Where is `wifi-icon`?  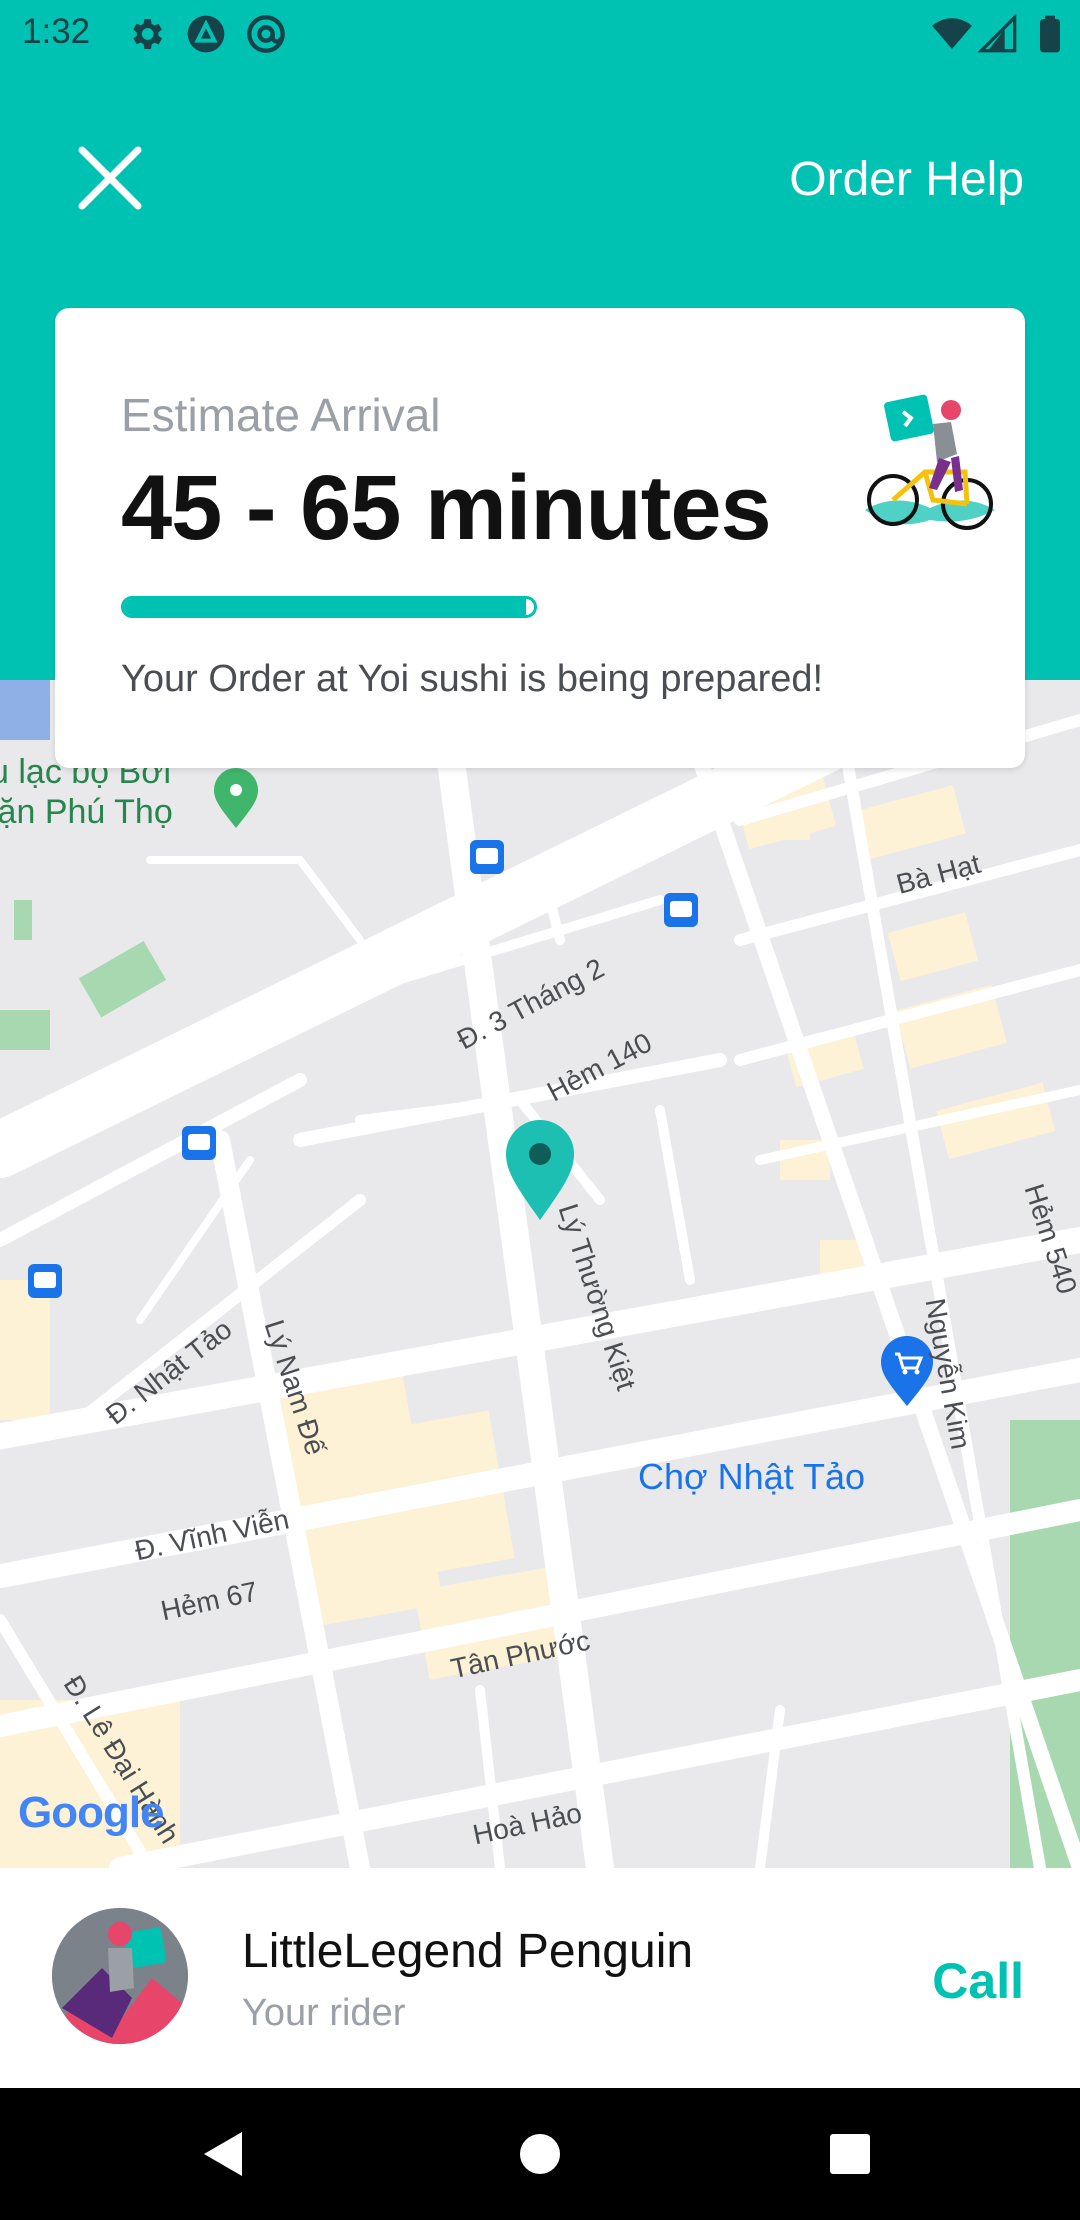
wifi-icon is located at coordinates (952, 33).